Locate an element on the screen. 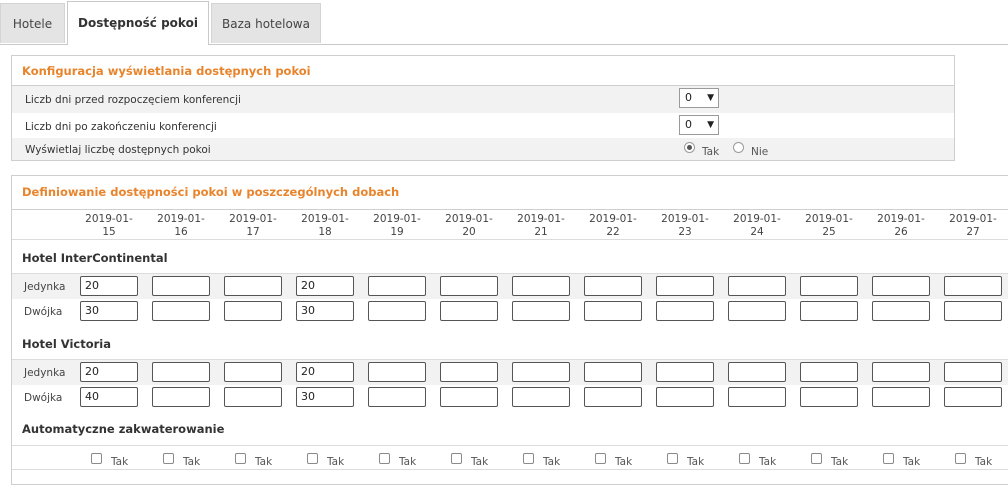  auto-accommodation-title: Automatyczne zakwaterowanie is located at coordinates (123, 429).